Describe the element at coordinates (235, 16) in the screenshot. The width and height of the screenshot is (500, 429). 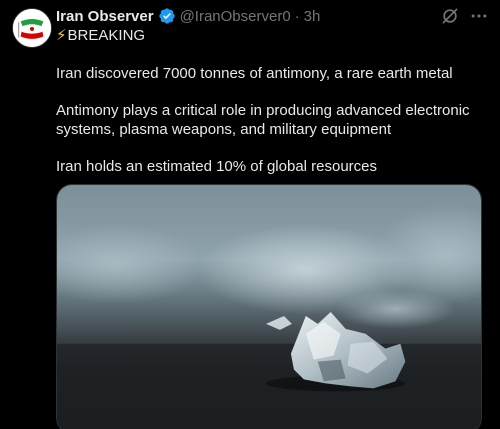
I see `author-handle: @IranObserver0` at that location.